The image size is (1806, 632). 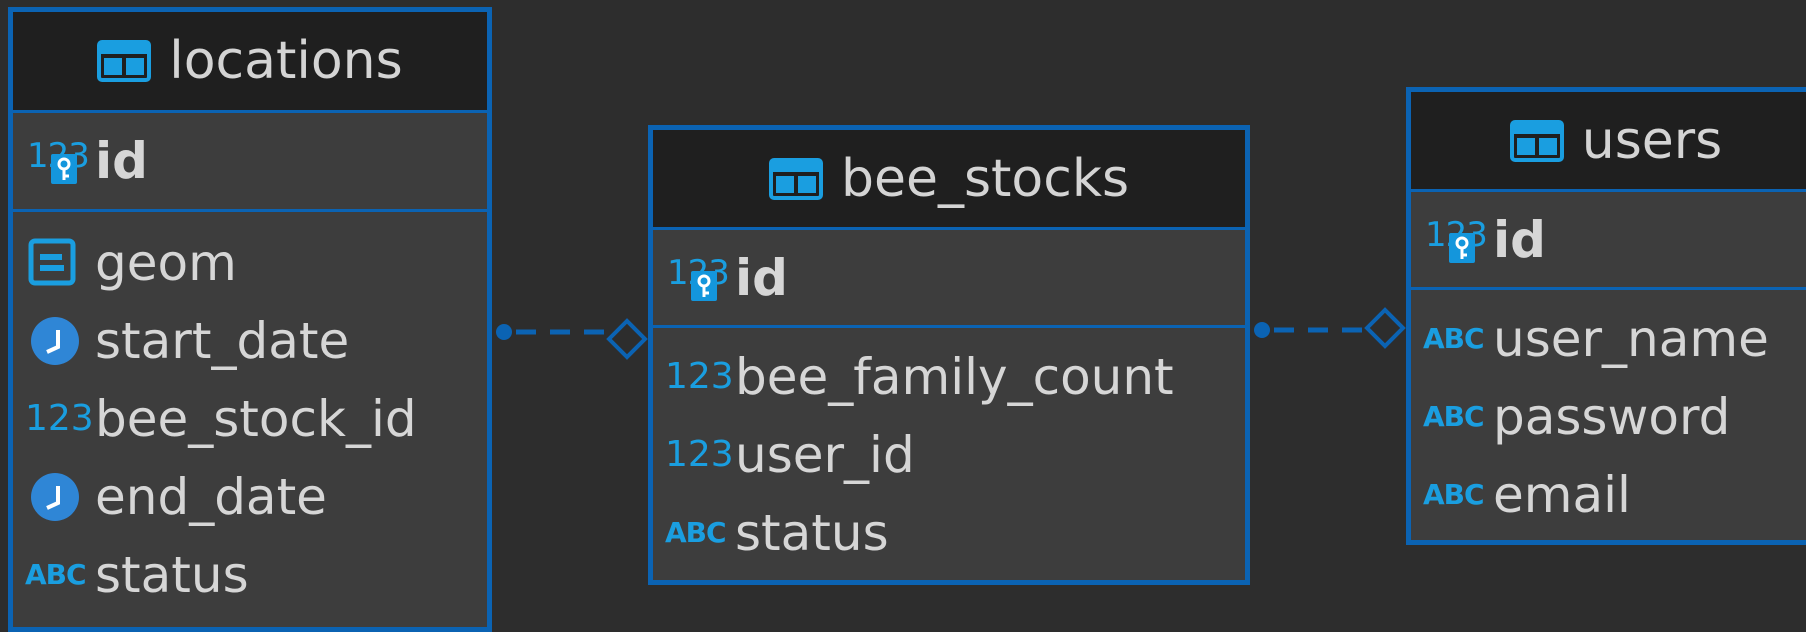 What do you see at coordinates (1631, 339) in the screenshot?
I see `field-name: user_name` at bounding box center [1631, 339].